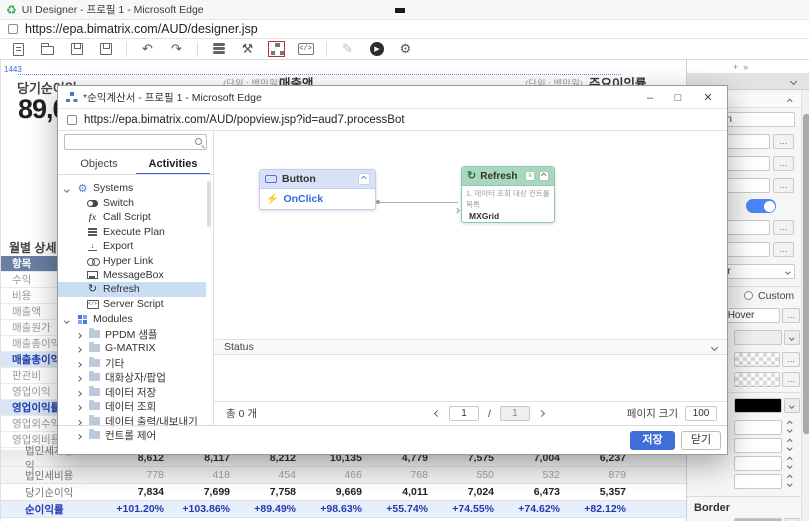 Image resolution: width=809 pixels, height=521 pixels. I want to click on next-page-icon, so click(541, 413).